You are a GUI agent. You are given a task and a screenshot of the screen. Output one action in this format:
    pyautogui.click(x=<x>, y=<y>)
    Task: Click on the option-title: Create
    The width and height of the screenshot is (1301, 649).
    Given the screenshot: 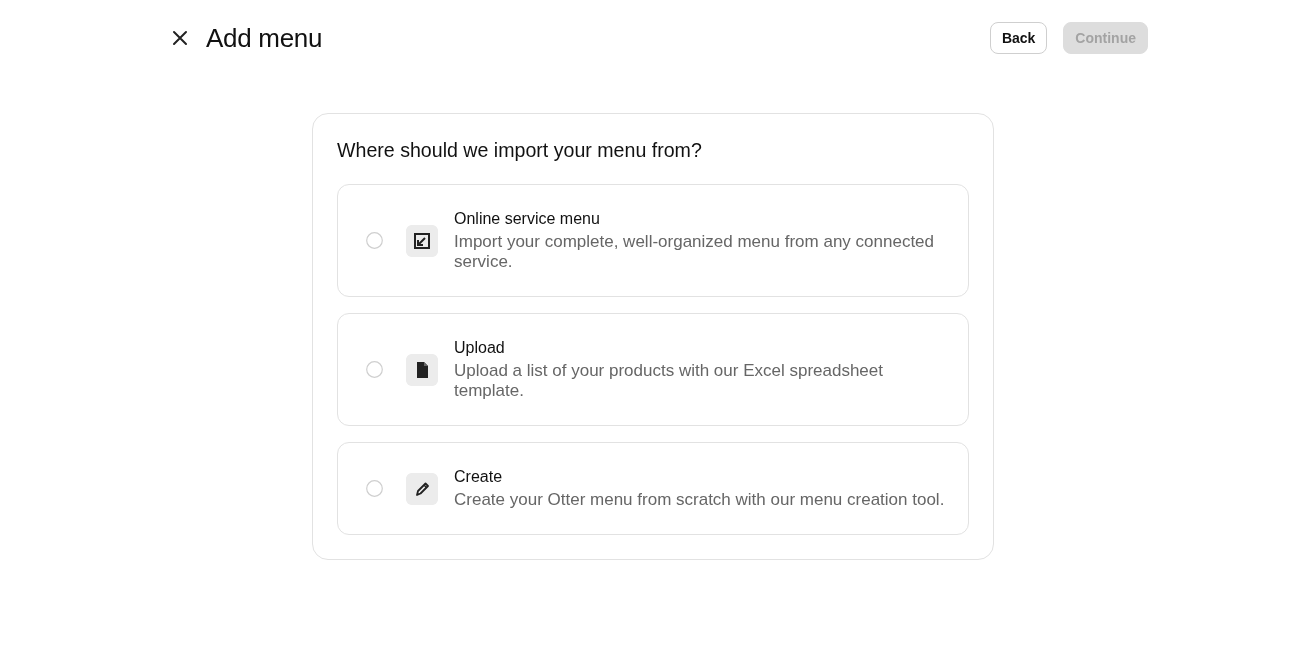 What is the action you would take?
    pyautogui.click(x=479, y=477)
    